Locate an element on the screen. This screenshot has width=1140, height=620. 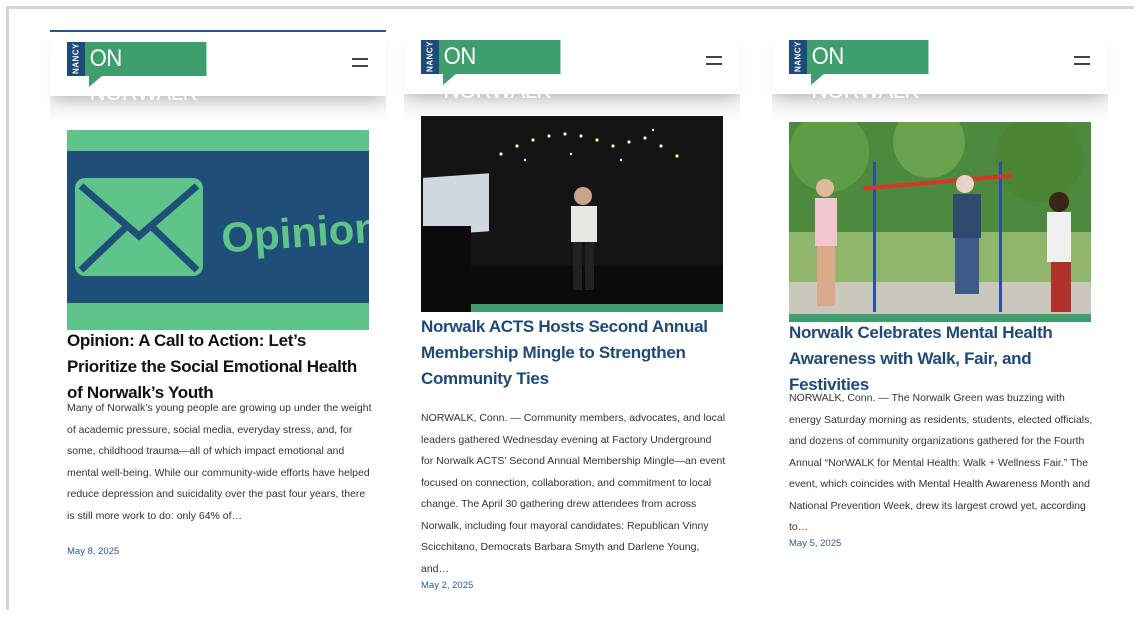
article-date: May 5, 2025 is located at coordinates (815, 543).